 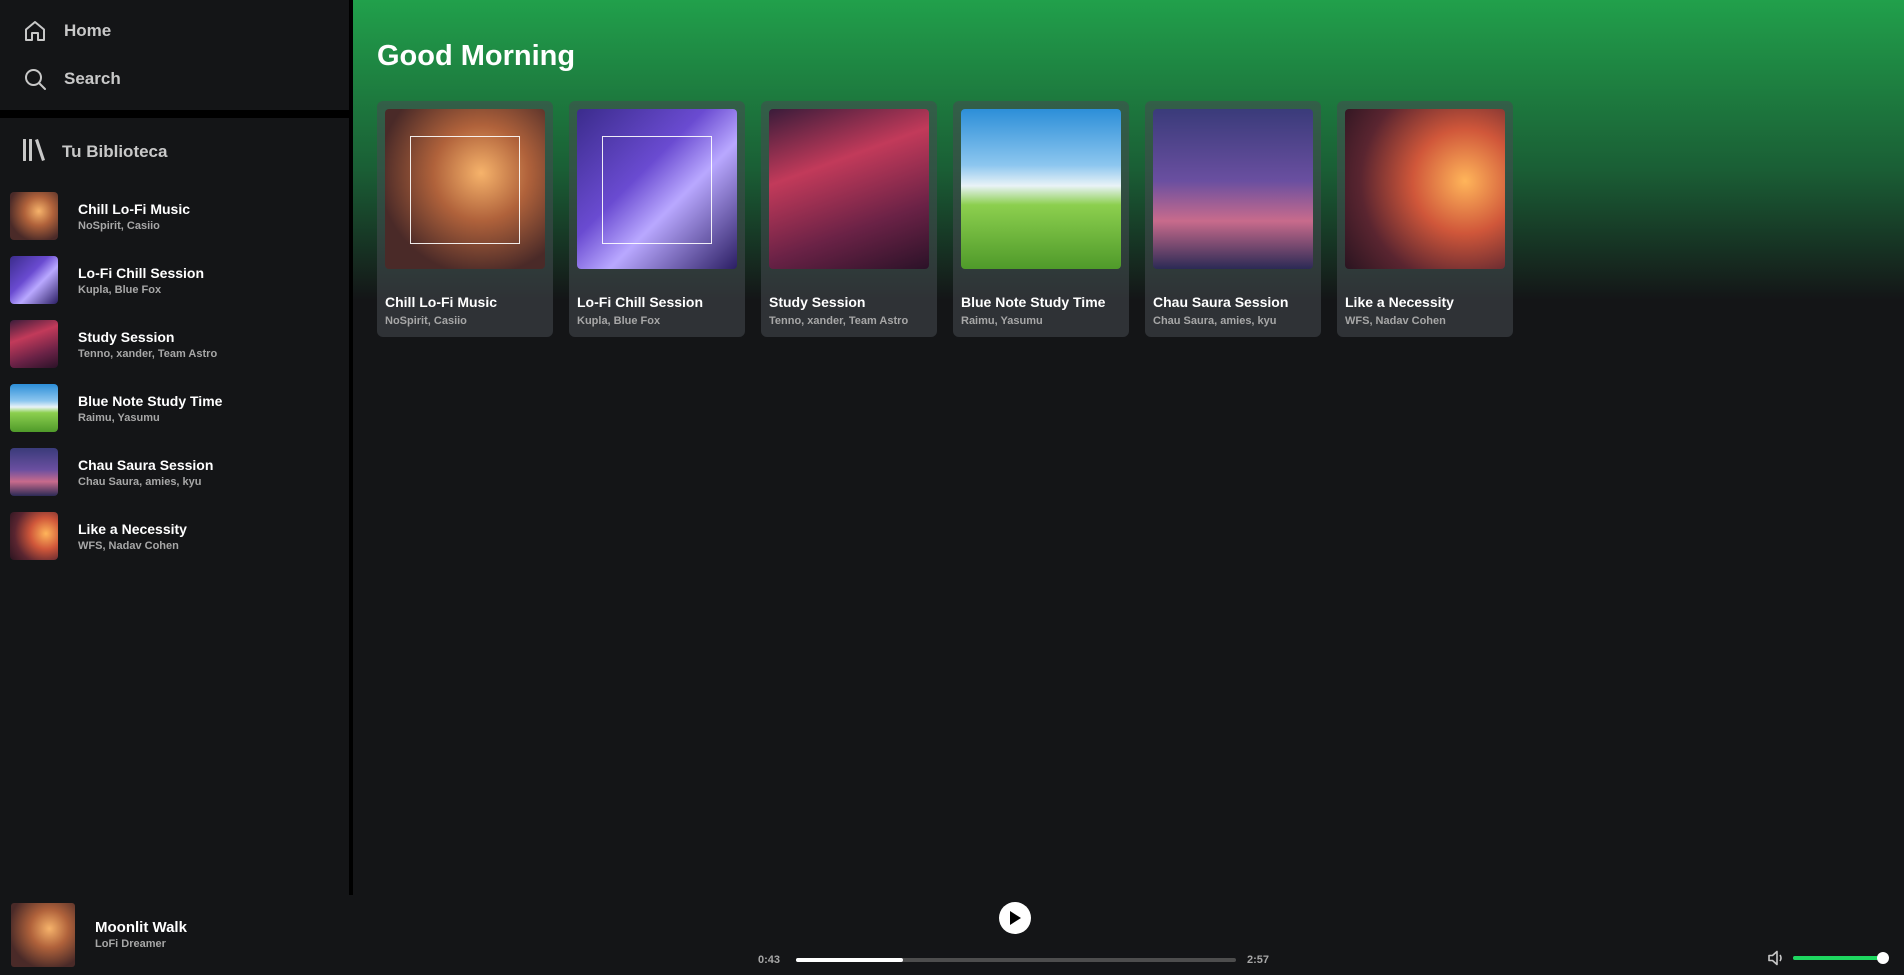 What do you see at coordinates (128, 545) in the screenshot?
I see `library-item-artists: WFS, Nadav Cohen` at bounding box center [128, 545].